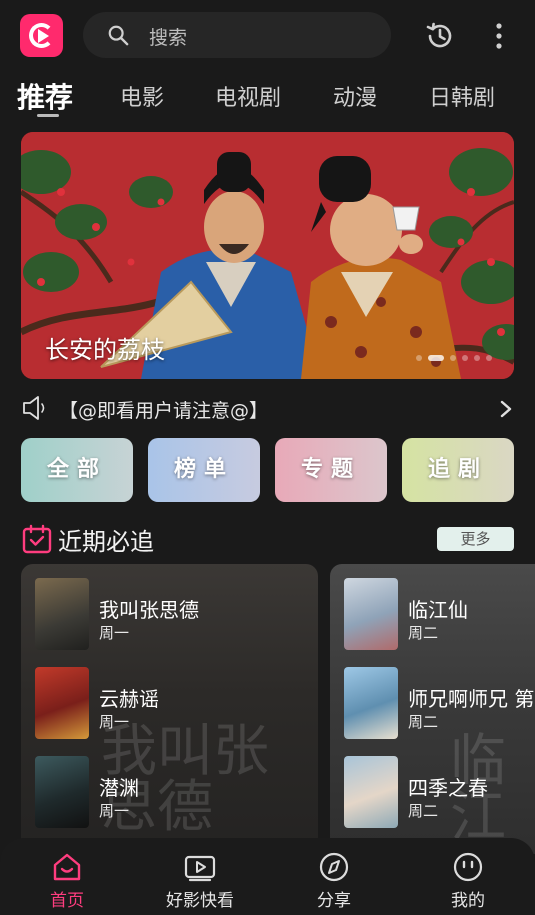 The image size is (535, 915). What do you see at coordinates (334, 901) in the screenshot?
I see `nav-label: 分享` at bounding box center [334, 901].